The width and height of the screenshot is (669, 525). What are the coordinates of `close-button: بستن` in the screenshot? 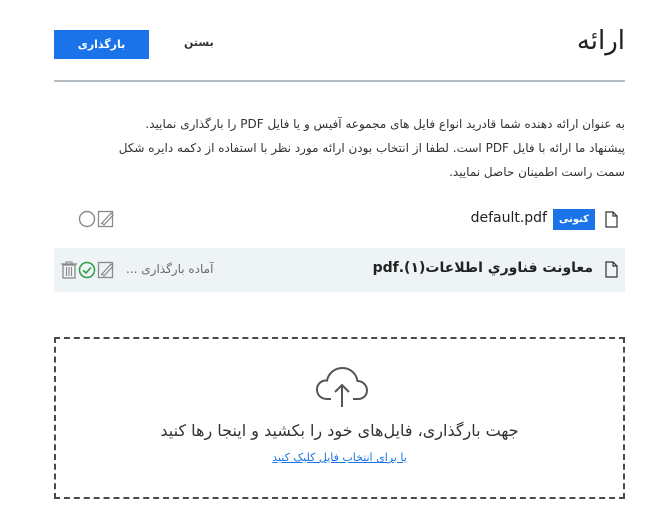 It's located at (199, 42).